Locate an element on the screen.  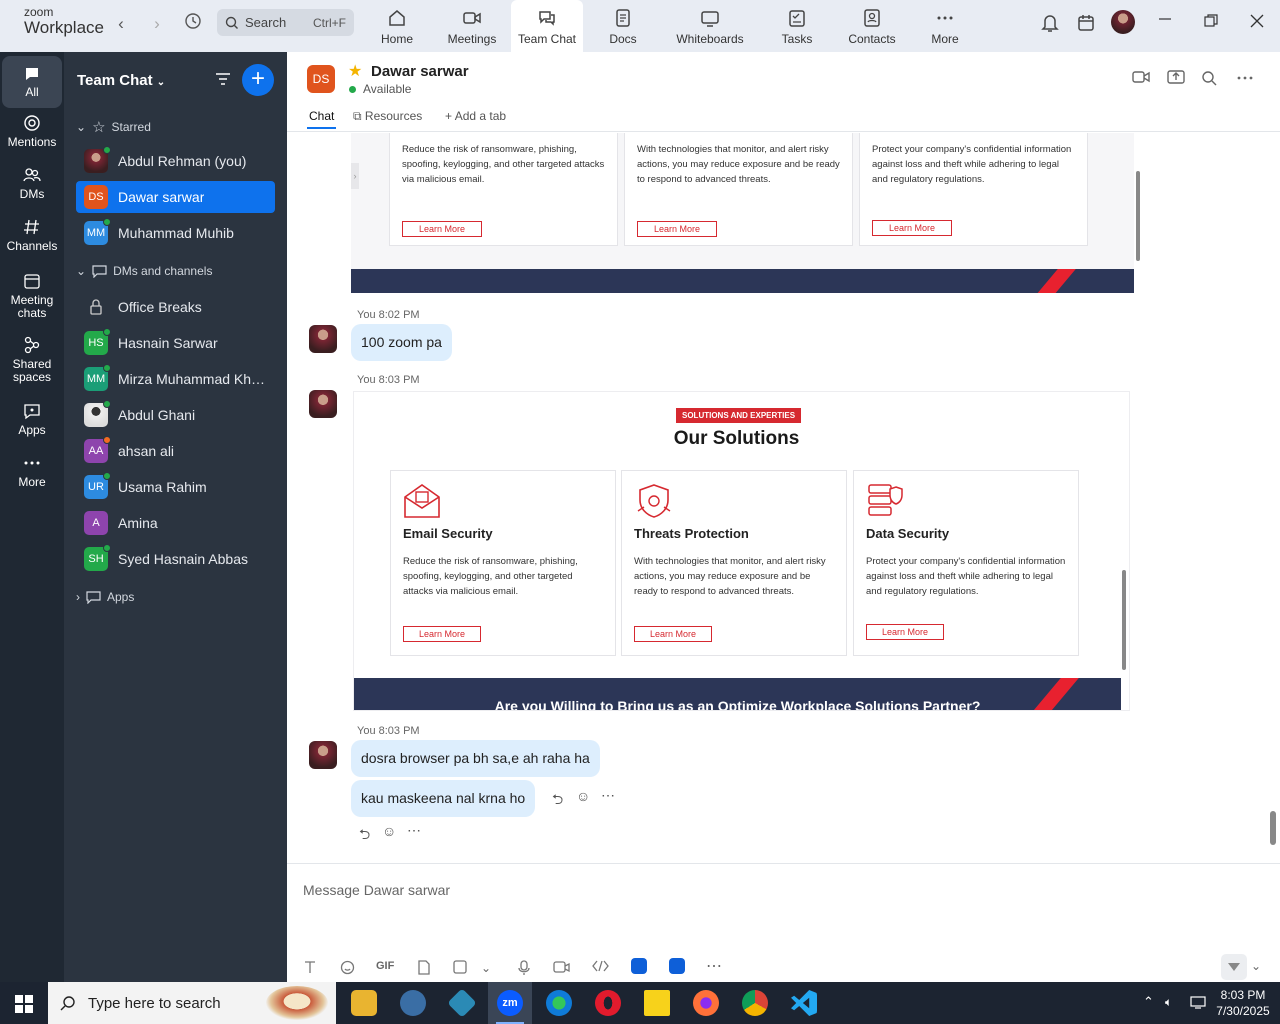
forward-icon: › is located at coordinates (157, 24).